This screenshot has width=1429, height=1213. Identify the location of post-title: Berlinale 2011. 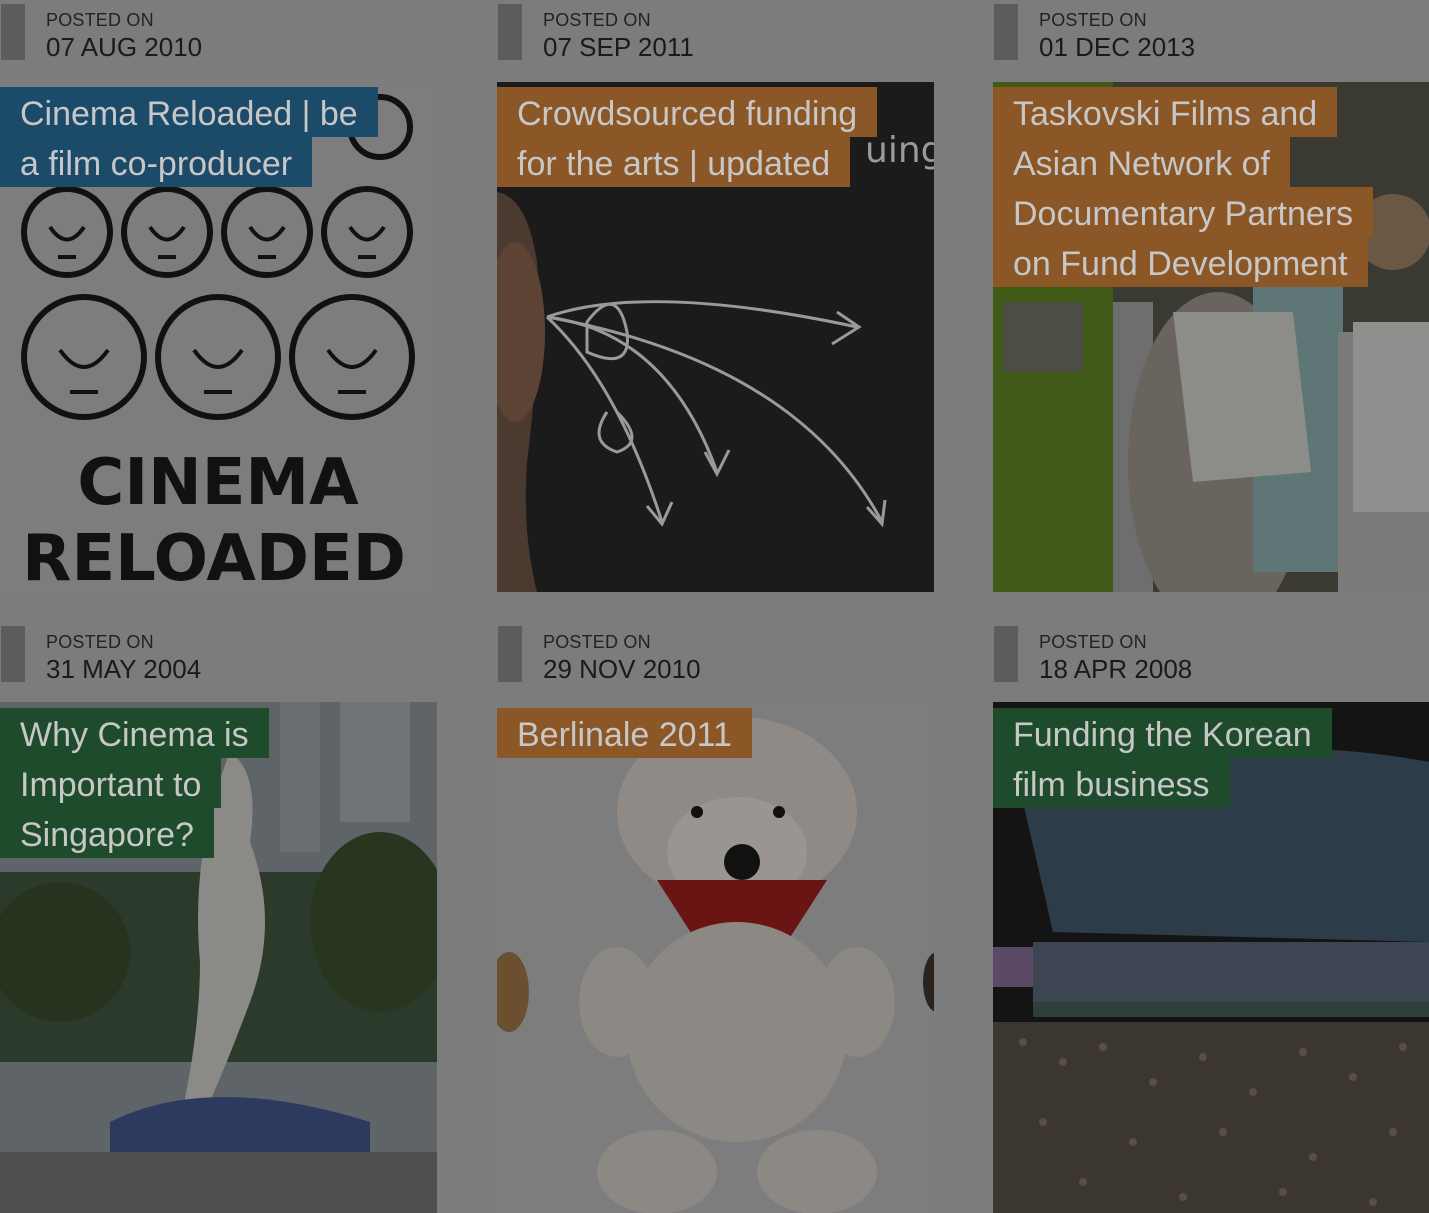
(624, 733).